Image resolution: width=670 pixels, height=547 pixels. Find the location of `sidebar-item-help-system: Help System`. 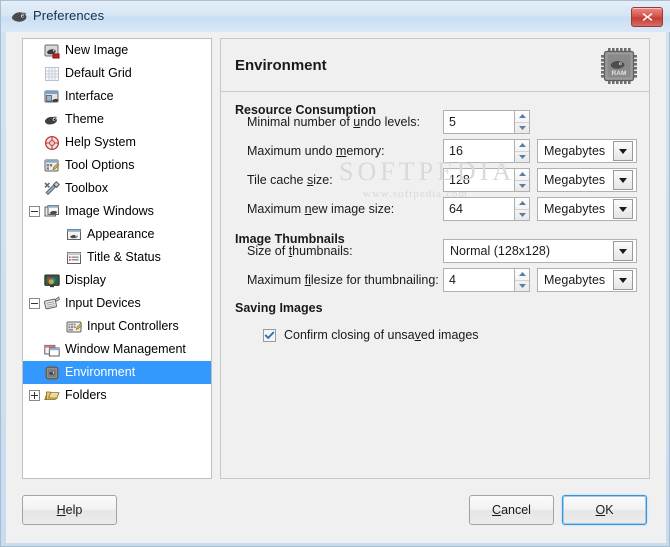

sidebar-item-help-system: Help System is located at coordinates (117, 142).